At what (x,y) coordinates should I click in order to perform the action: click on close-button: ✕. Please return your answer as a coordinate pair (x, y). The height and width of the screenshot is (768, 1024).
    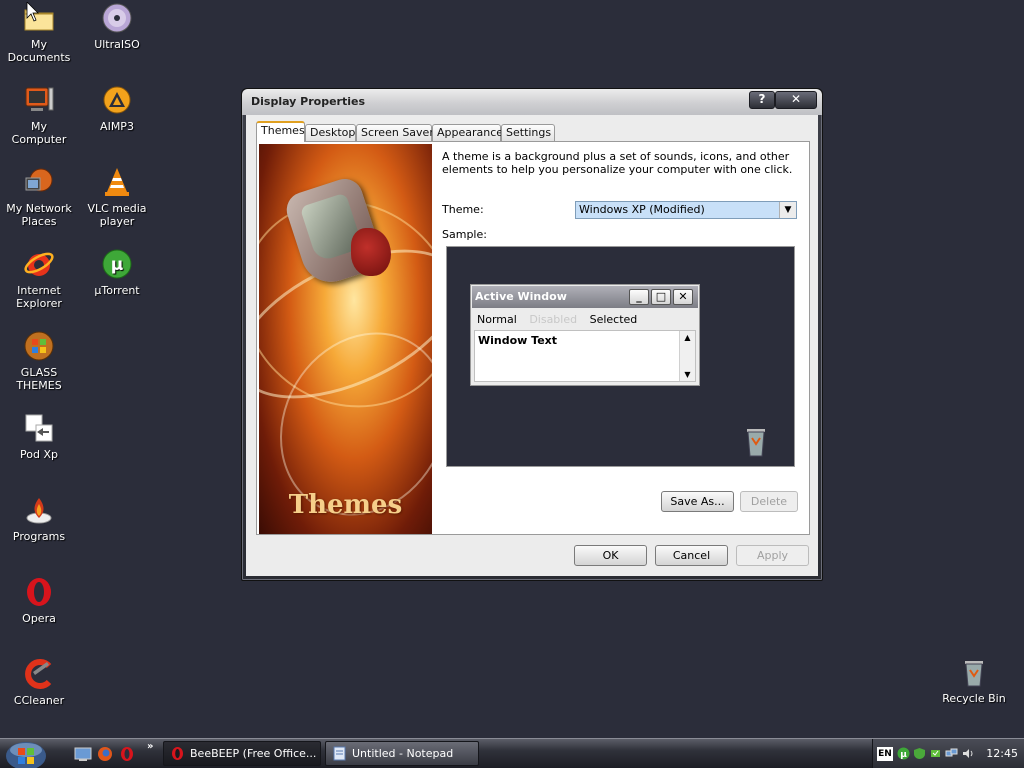
    Looking at the image, I should click on (796, 100).